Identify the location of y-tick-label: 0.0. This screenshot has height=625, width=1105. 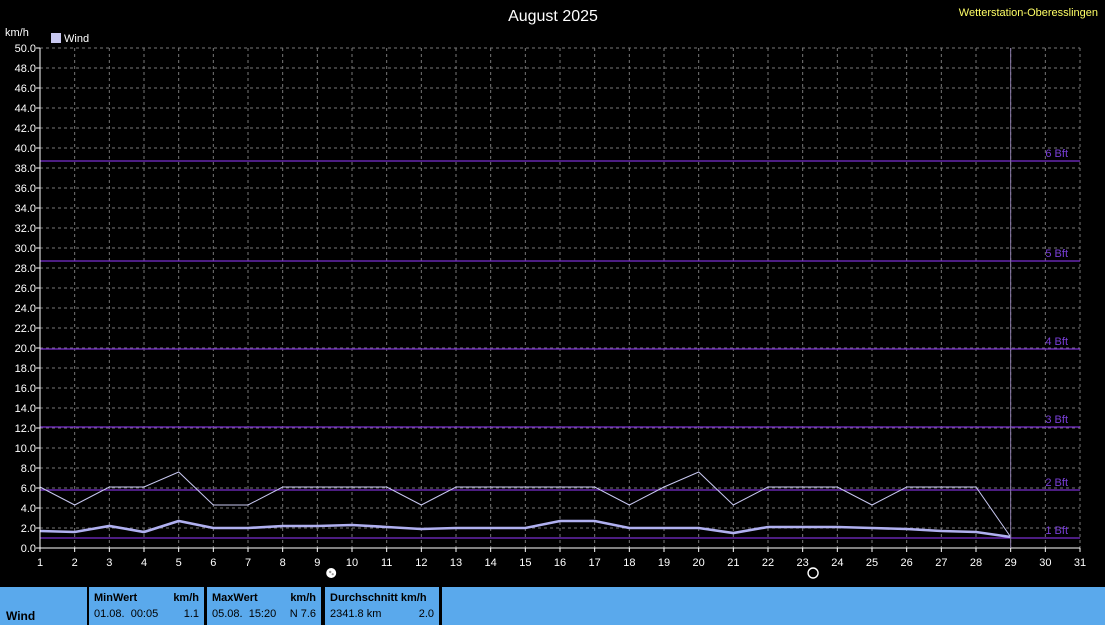
(28, 549).